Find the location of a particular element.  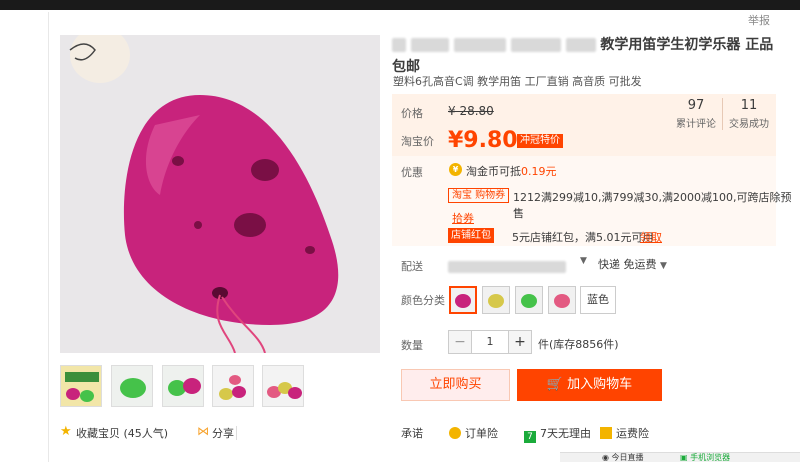

promise-7day-return: 7 7天无理由 is located at coordinates (557, 434).